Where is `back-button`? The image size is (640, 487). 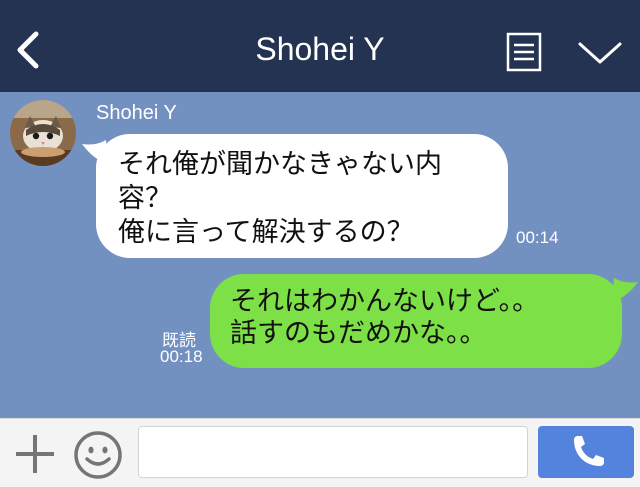 back-button is located at coordinates (30, 50).